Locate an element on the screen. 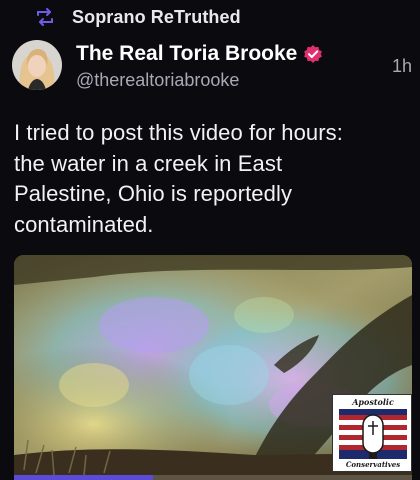 The image size is (420, 480). logo-bottom-text: Conservatives is located at coordinates (373, 464).